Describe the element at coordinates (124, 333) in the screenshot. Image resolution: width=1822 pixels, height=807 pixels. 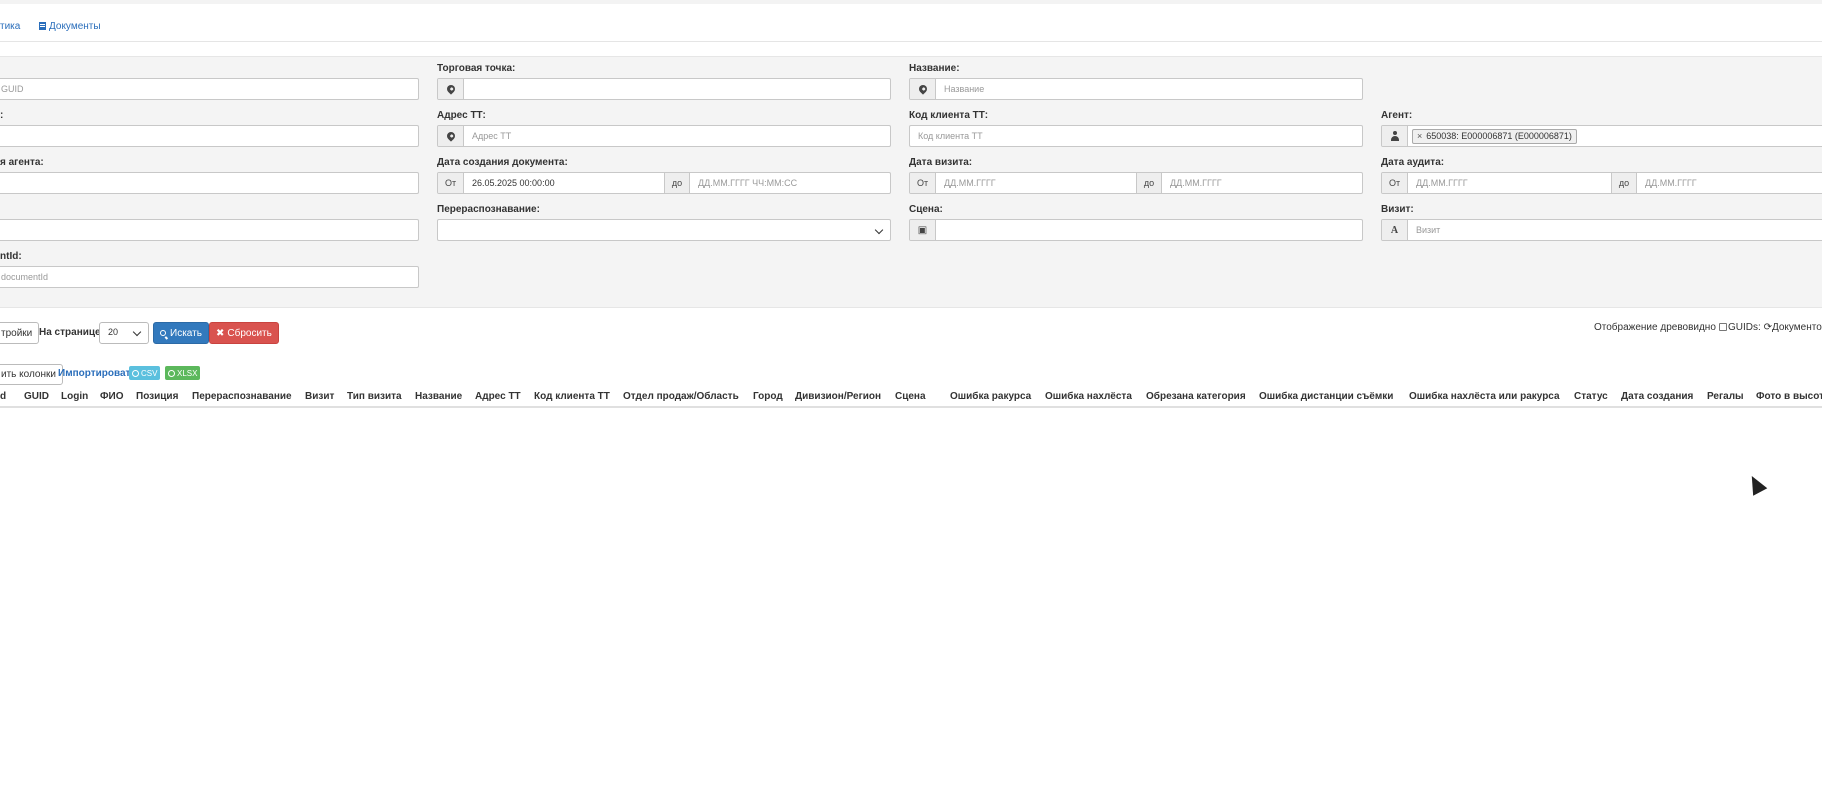
I see `per-page-select: 20` at that location.